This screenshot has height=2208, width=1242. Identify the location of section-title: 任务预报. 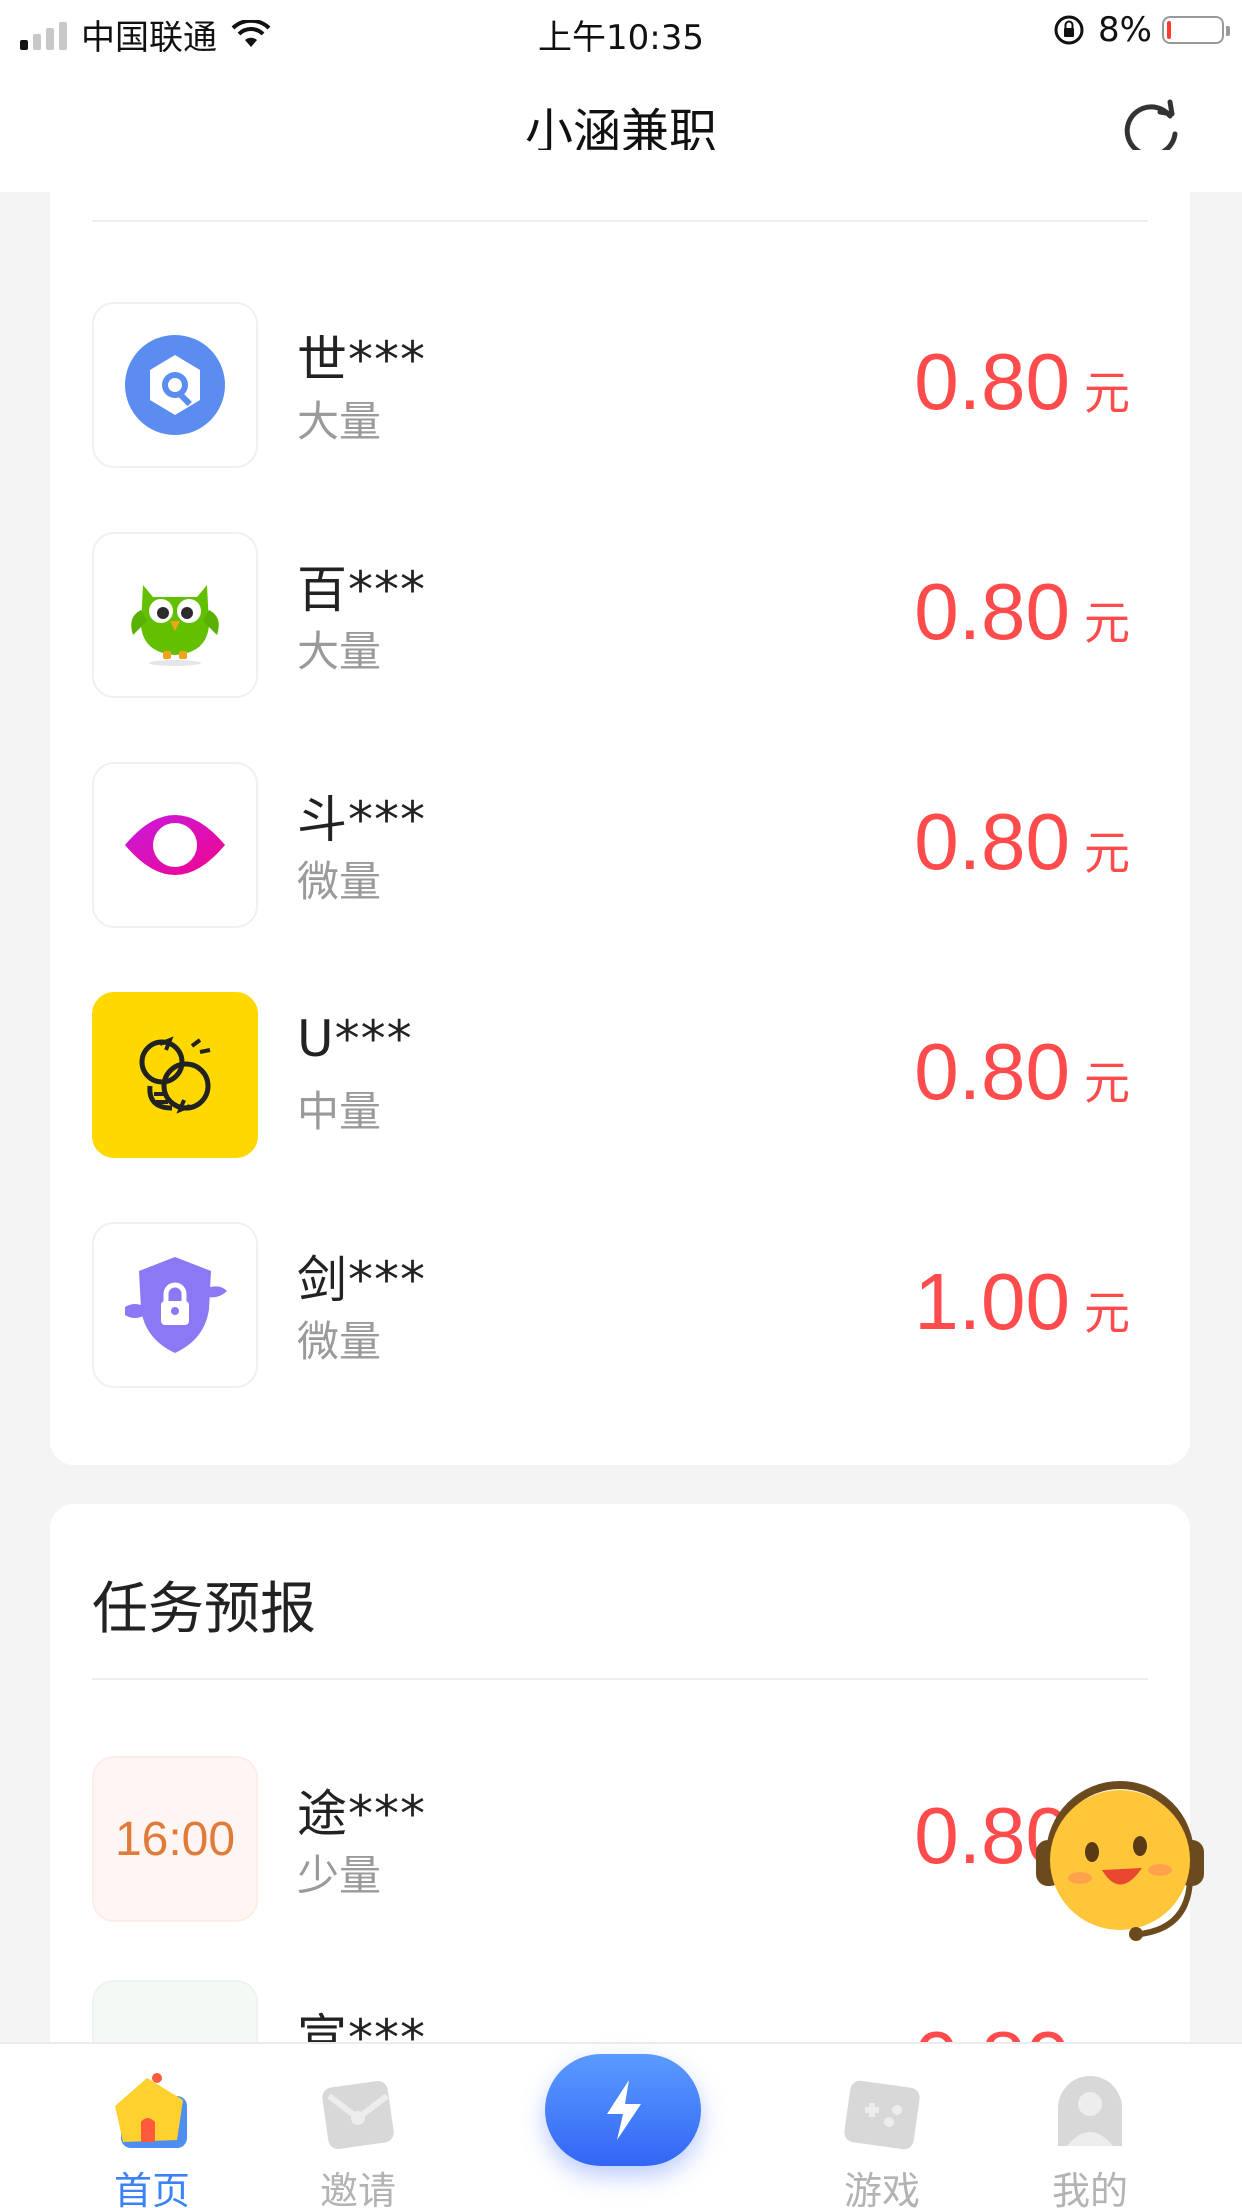
(204, 1609).